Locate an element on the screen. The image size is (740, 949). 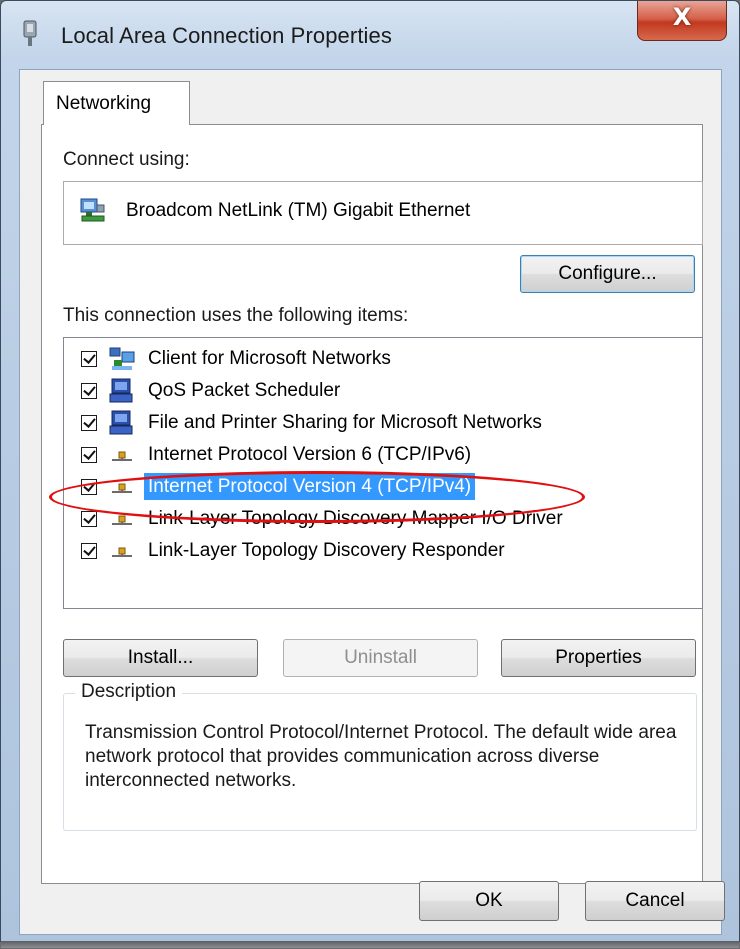
network-client-icon is located at coordinates (122, 358).